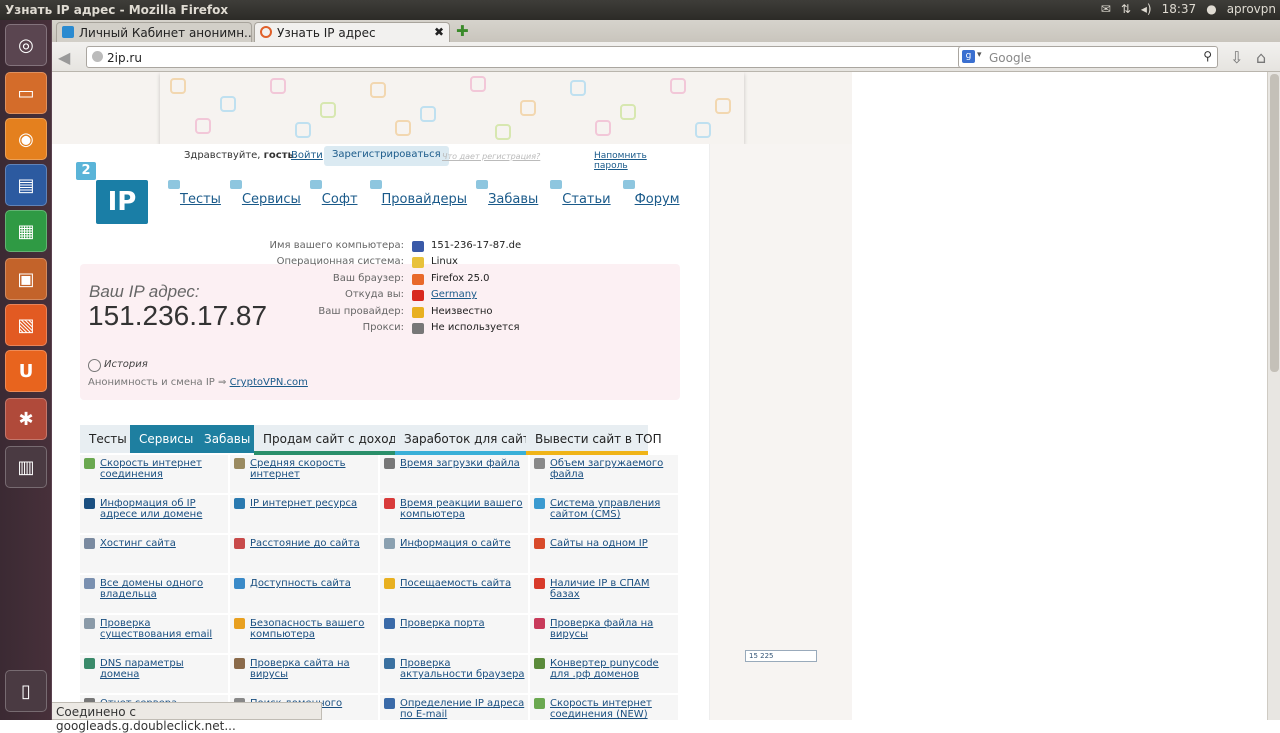 This screenshot has height=733, width=1280. What do you see at coordinates (313, 543) in the screenshot?
I see `service-link: Расстояние до сайта` at bounding box center [313, 543].